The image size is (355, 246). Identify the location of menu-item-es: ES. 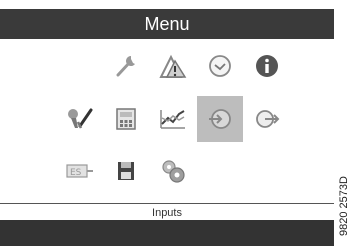
(79, 171).